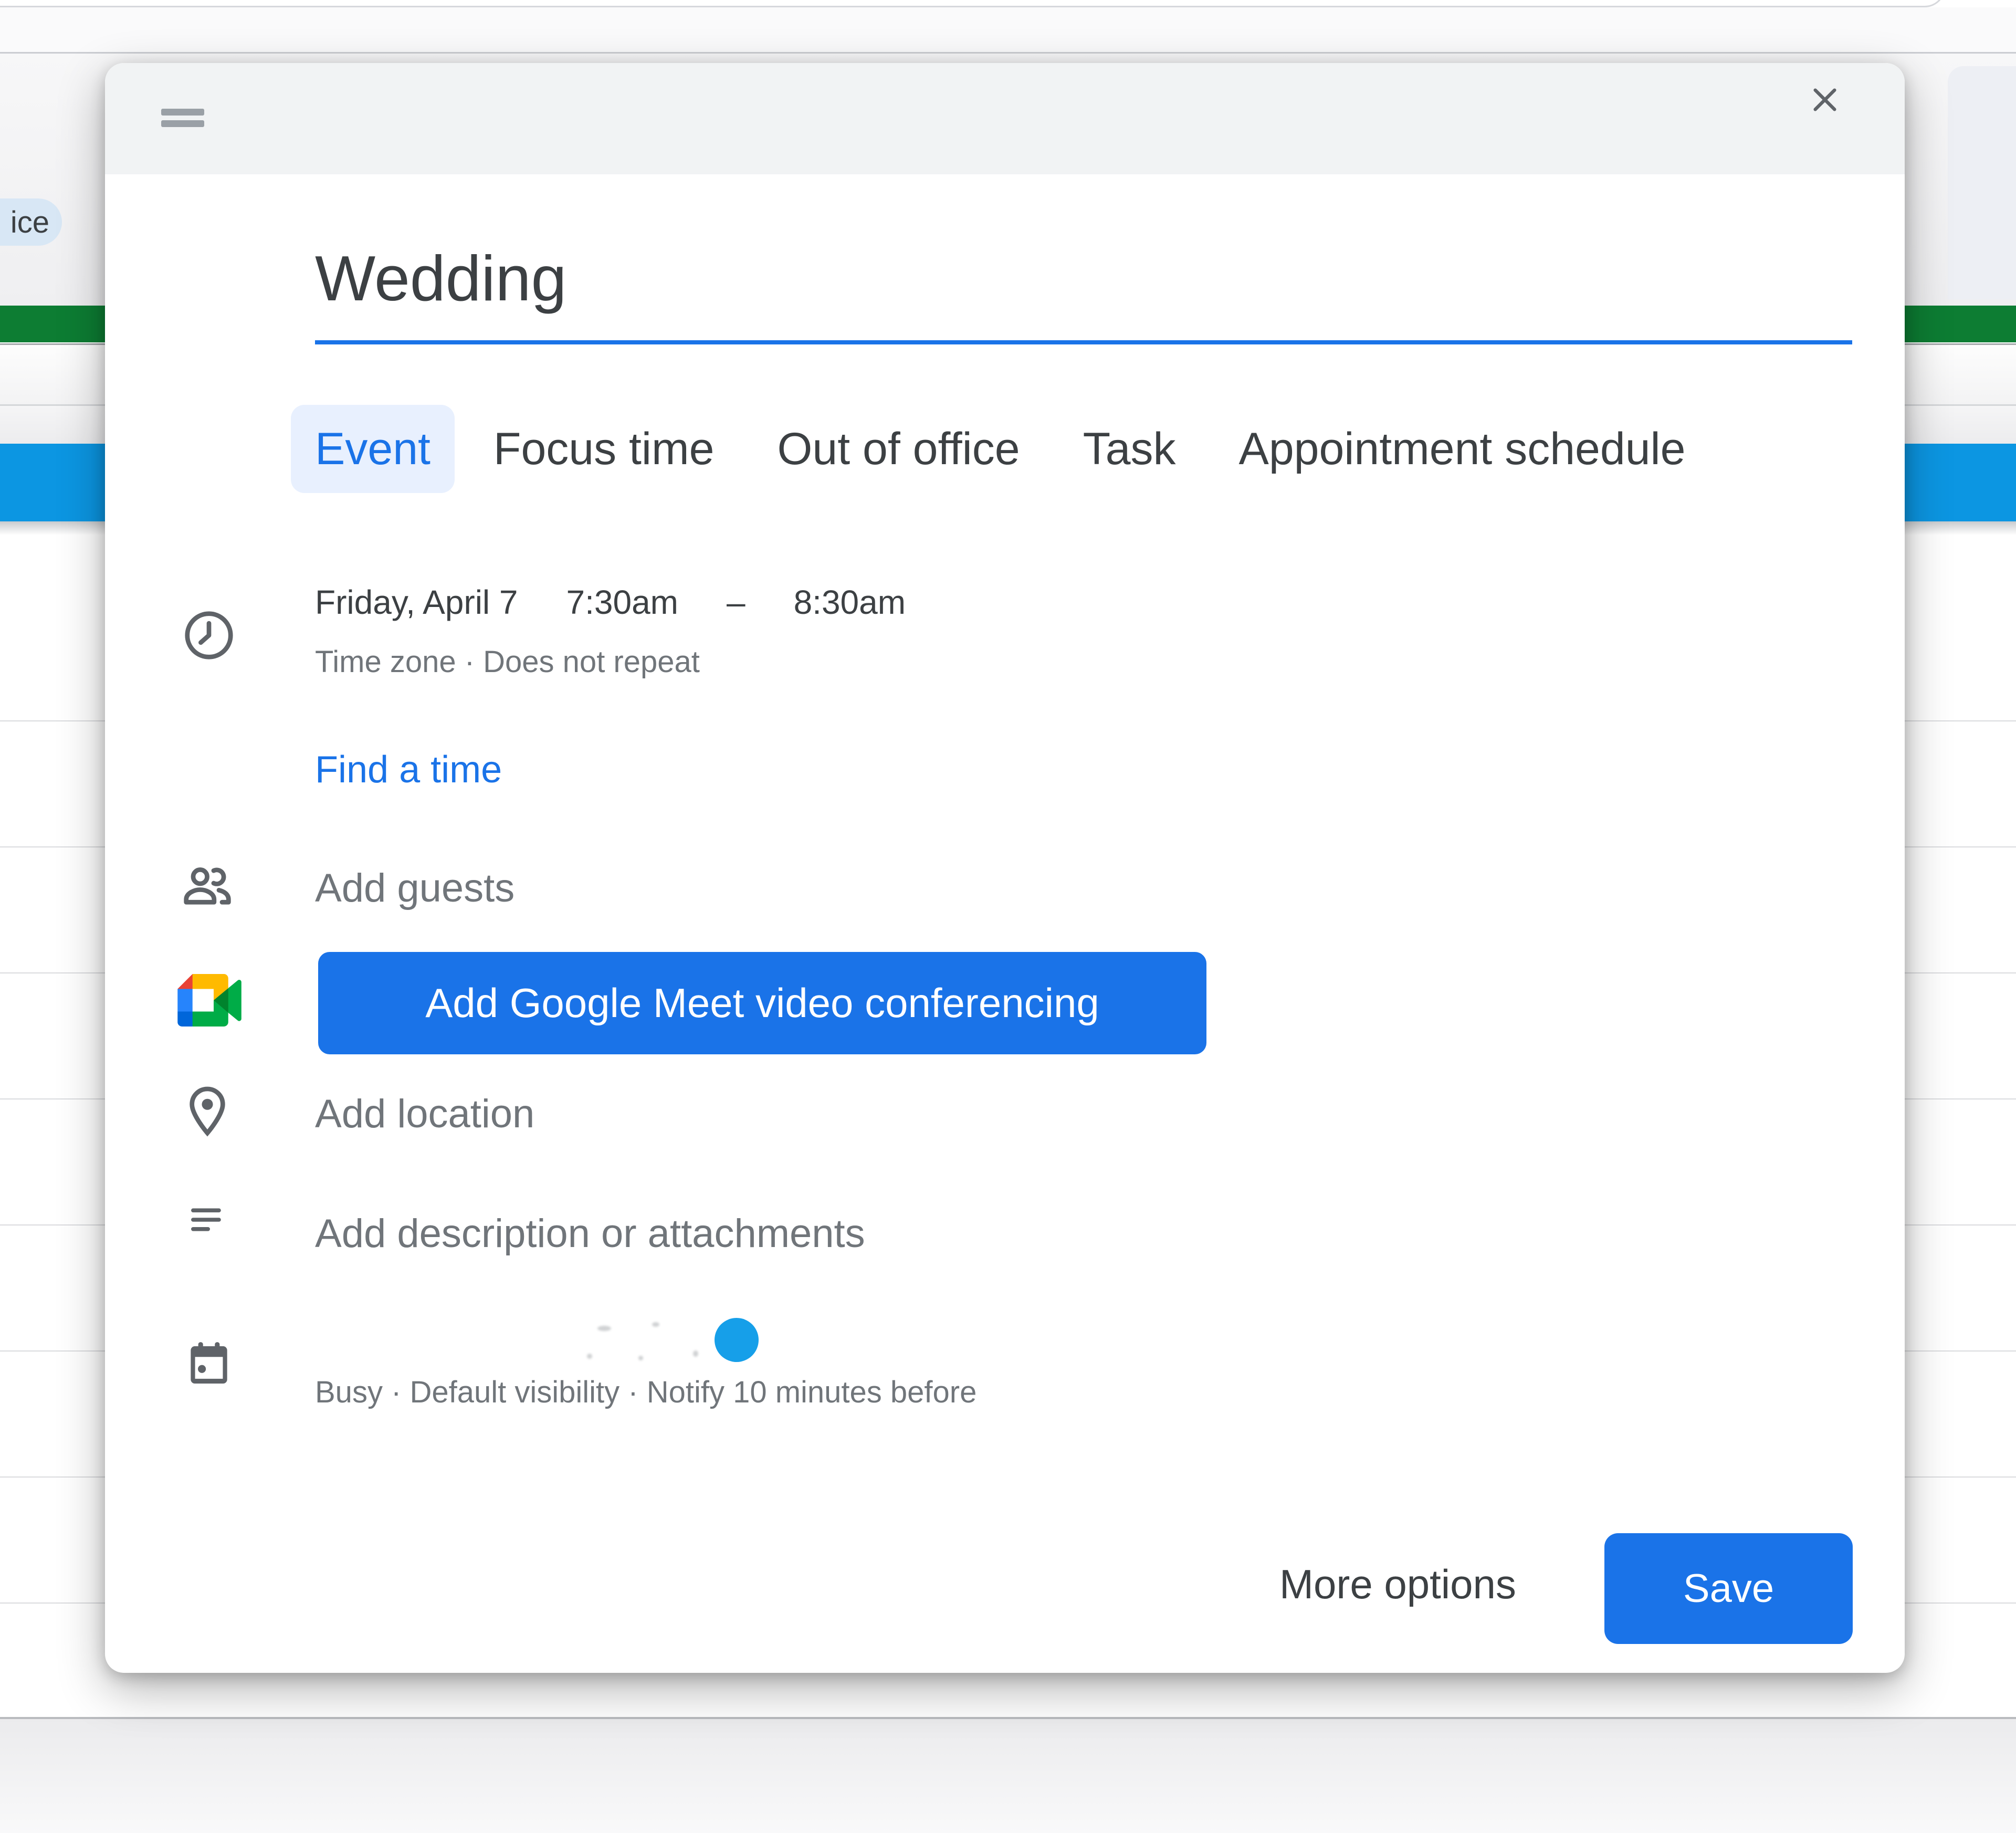  Describe the element at coordinates (424, 1114) in the screenshot. I see `add-location-input: Add location` at that location.